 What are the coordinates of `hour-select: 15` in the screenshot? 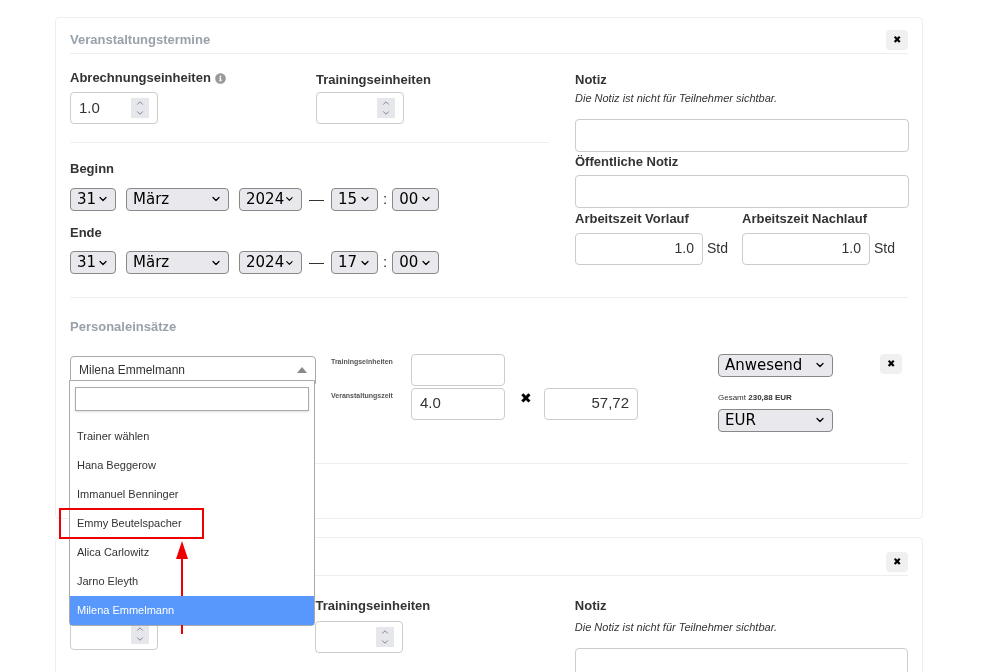 It's located at (354, 199).